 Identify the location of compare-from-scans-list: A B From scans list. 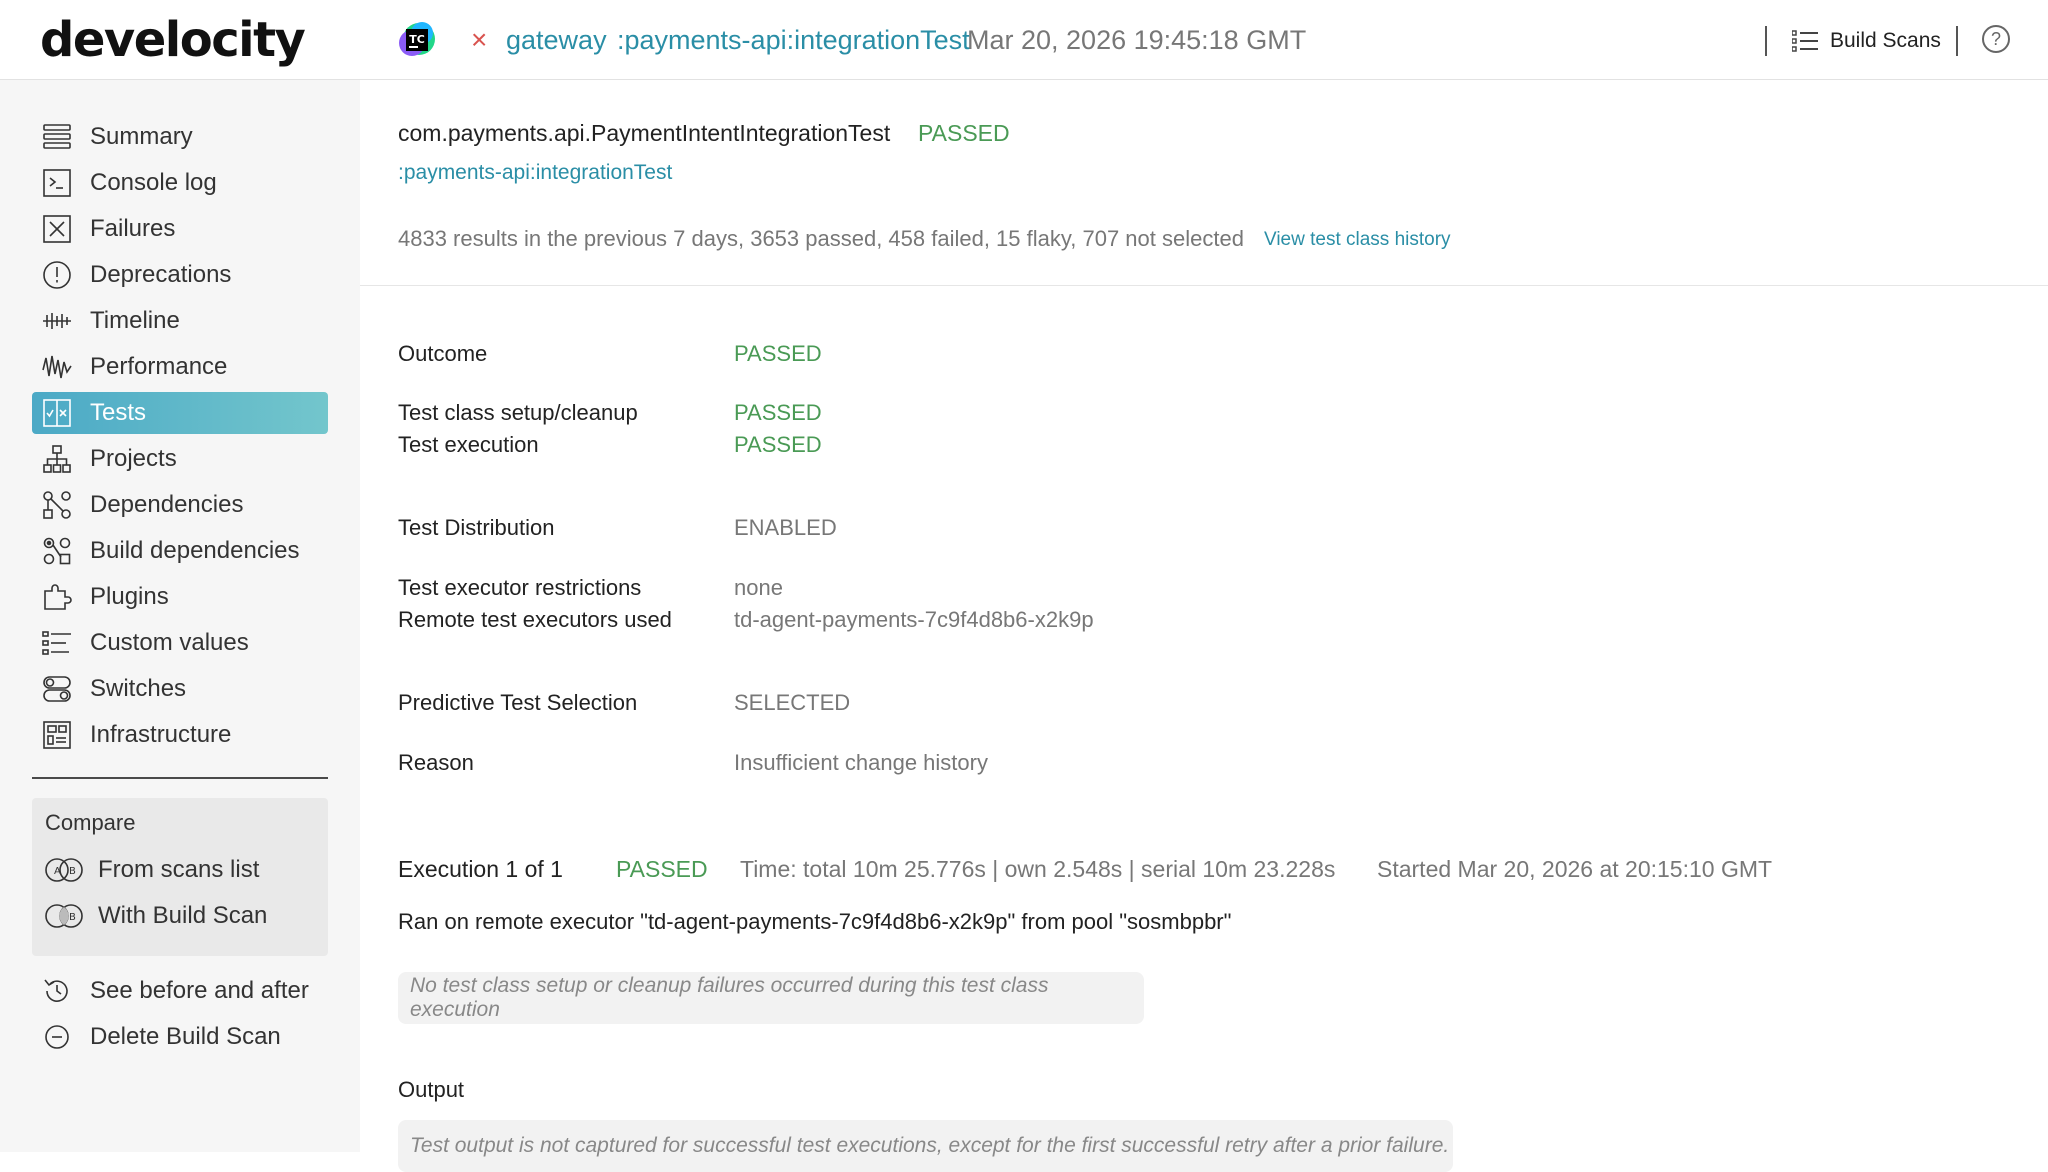
(151, 870).